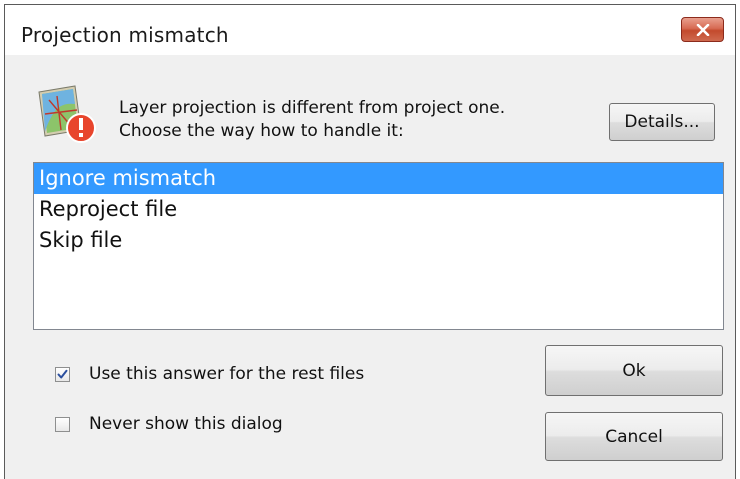 This screenshot has height=479, width=740. I want to click on list-item-reproject-file: Reproject file, so click(378, 209).